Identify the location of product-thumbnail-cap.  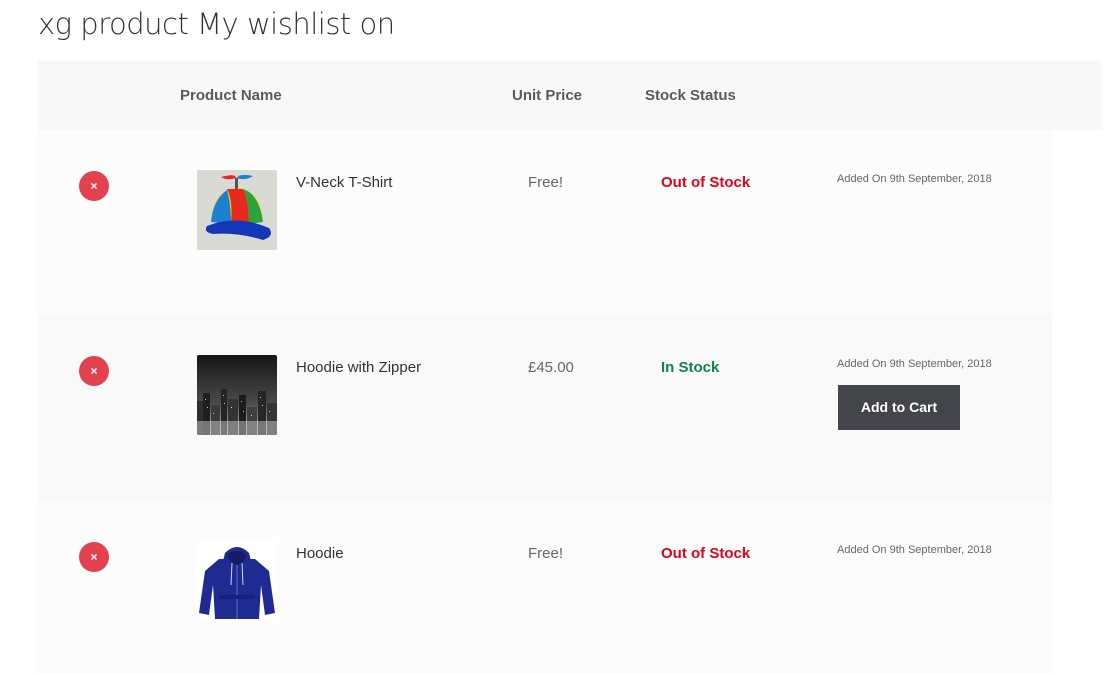
(237, 210).